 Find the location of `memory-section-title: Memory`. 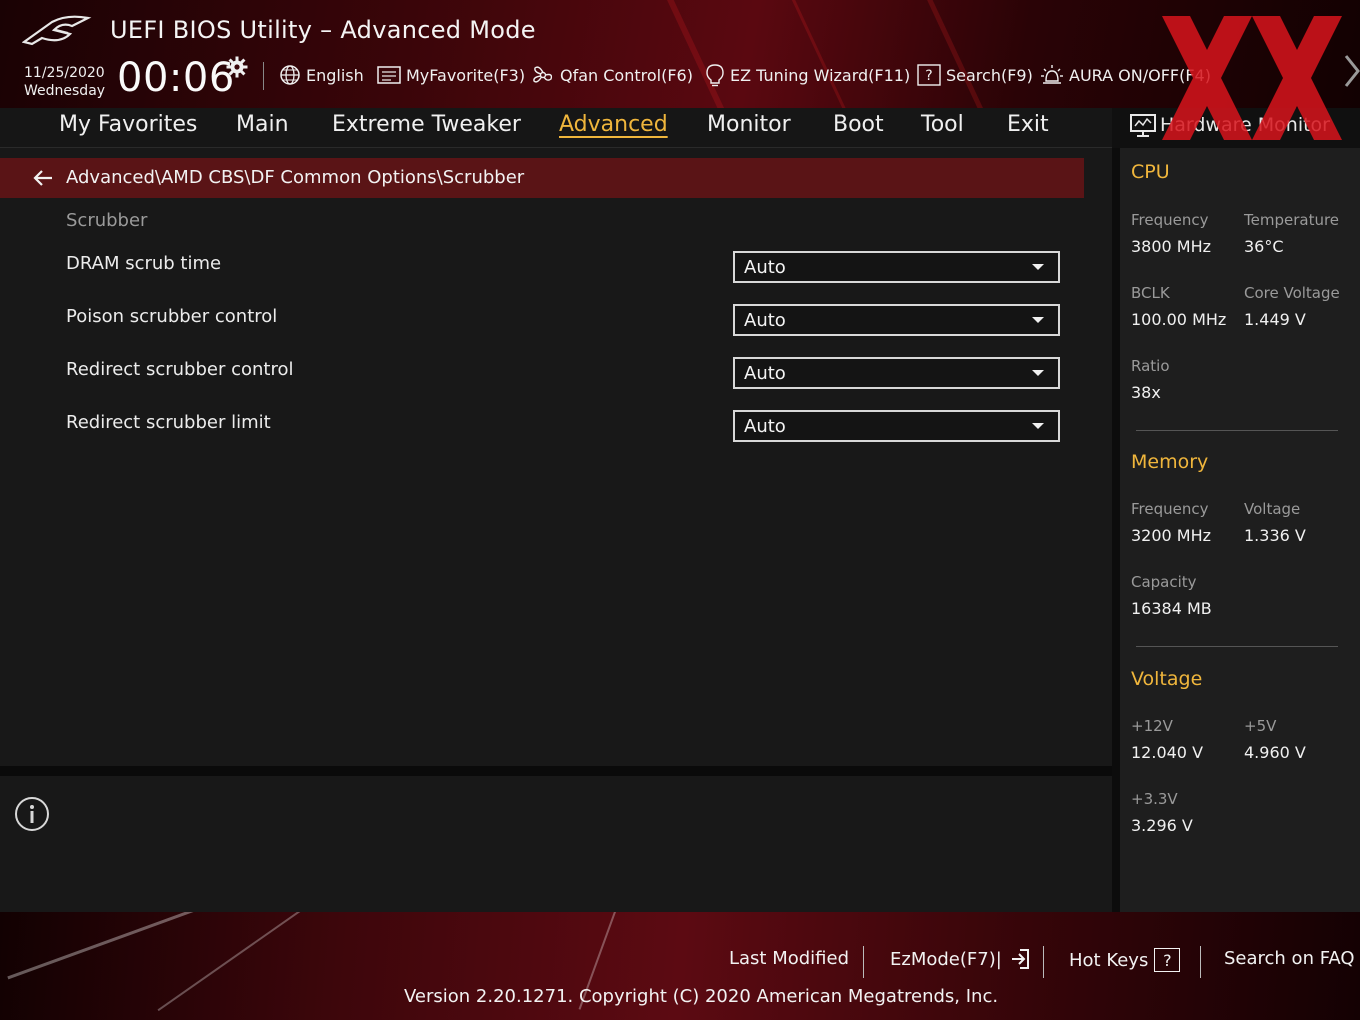

memory-section-title: Memory is located at coordinates (1170, 462).